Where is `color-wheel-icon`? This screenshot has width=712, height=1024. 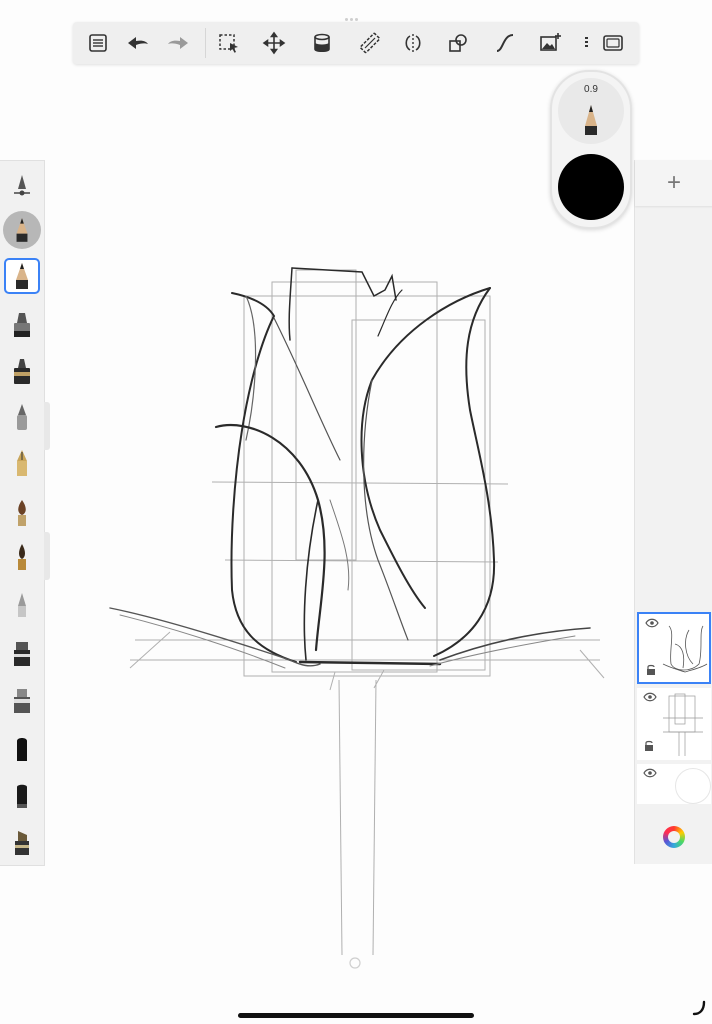
color-wheel-icon is located at coordinates (674, 837).